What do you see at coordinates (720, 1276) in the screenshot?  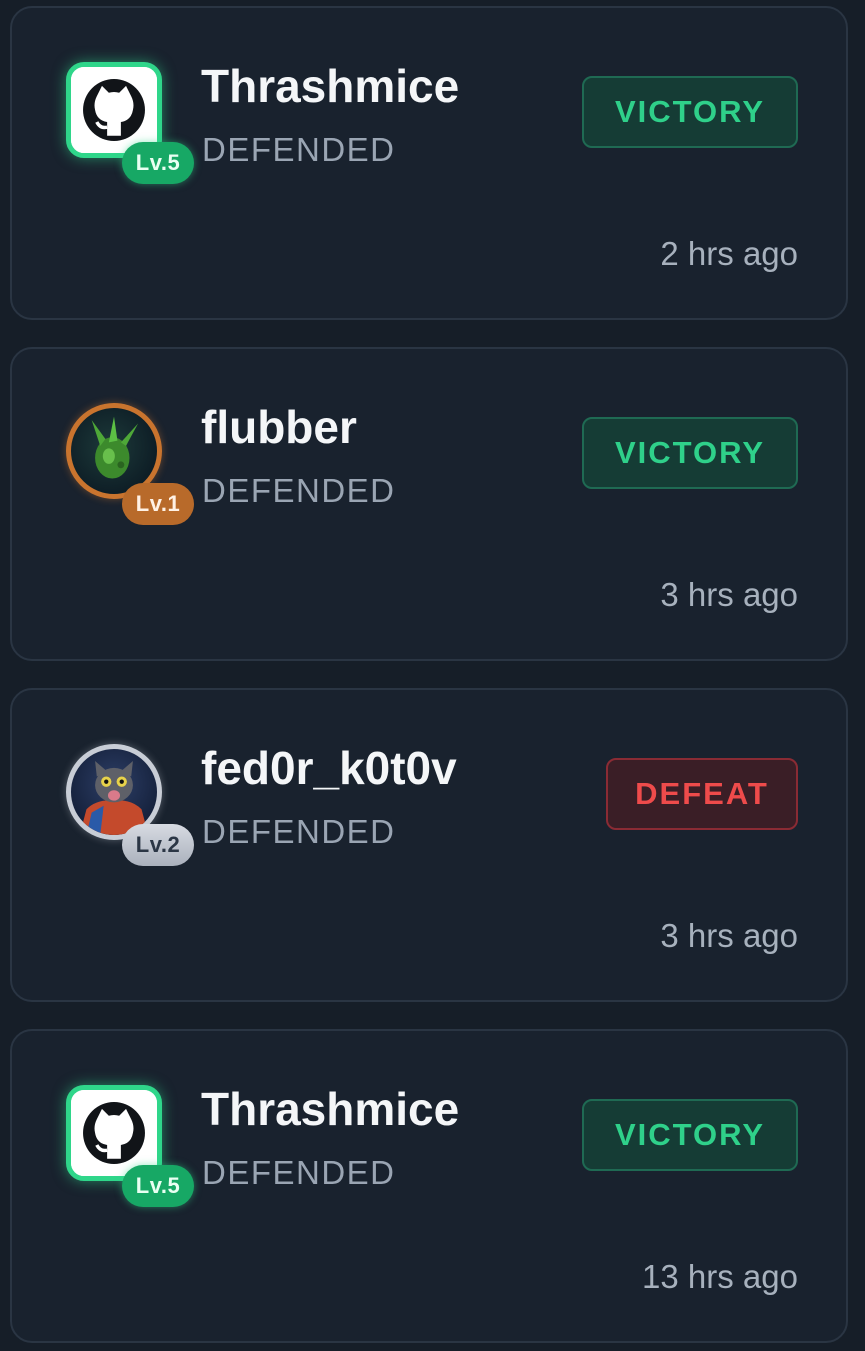 I see `timestamp: 13 hrs ago` at bounding box center [720, 1276].